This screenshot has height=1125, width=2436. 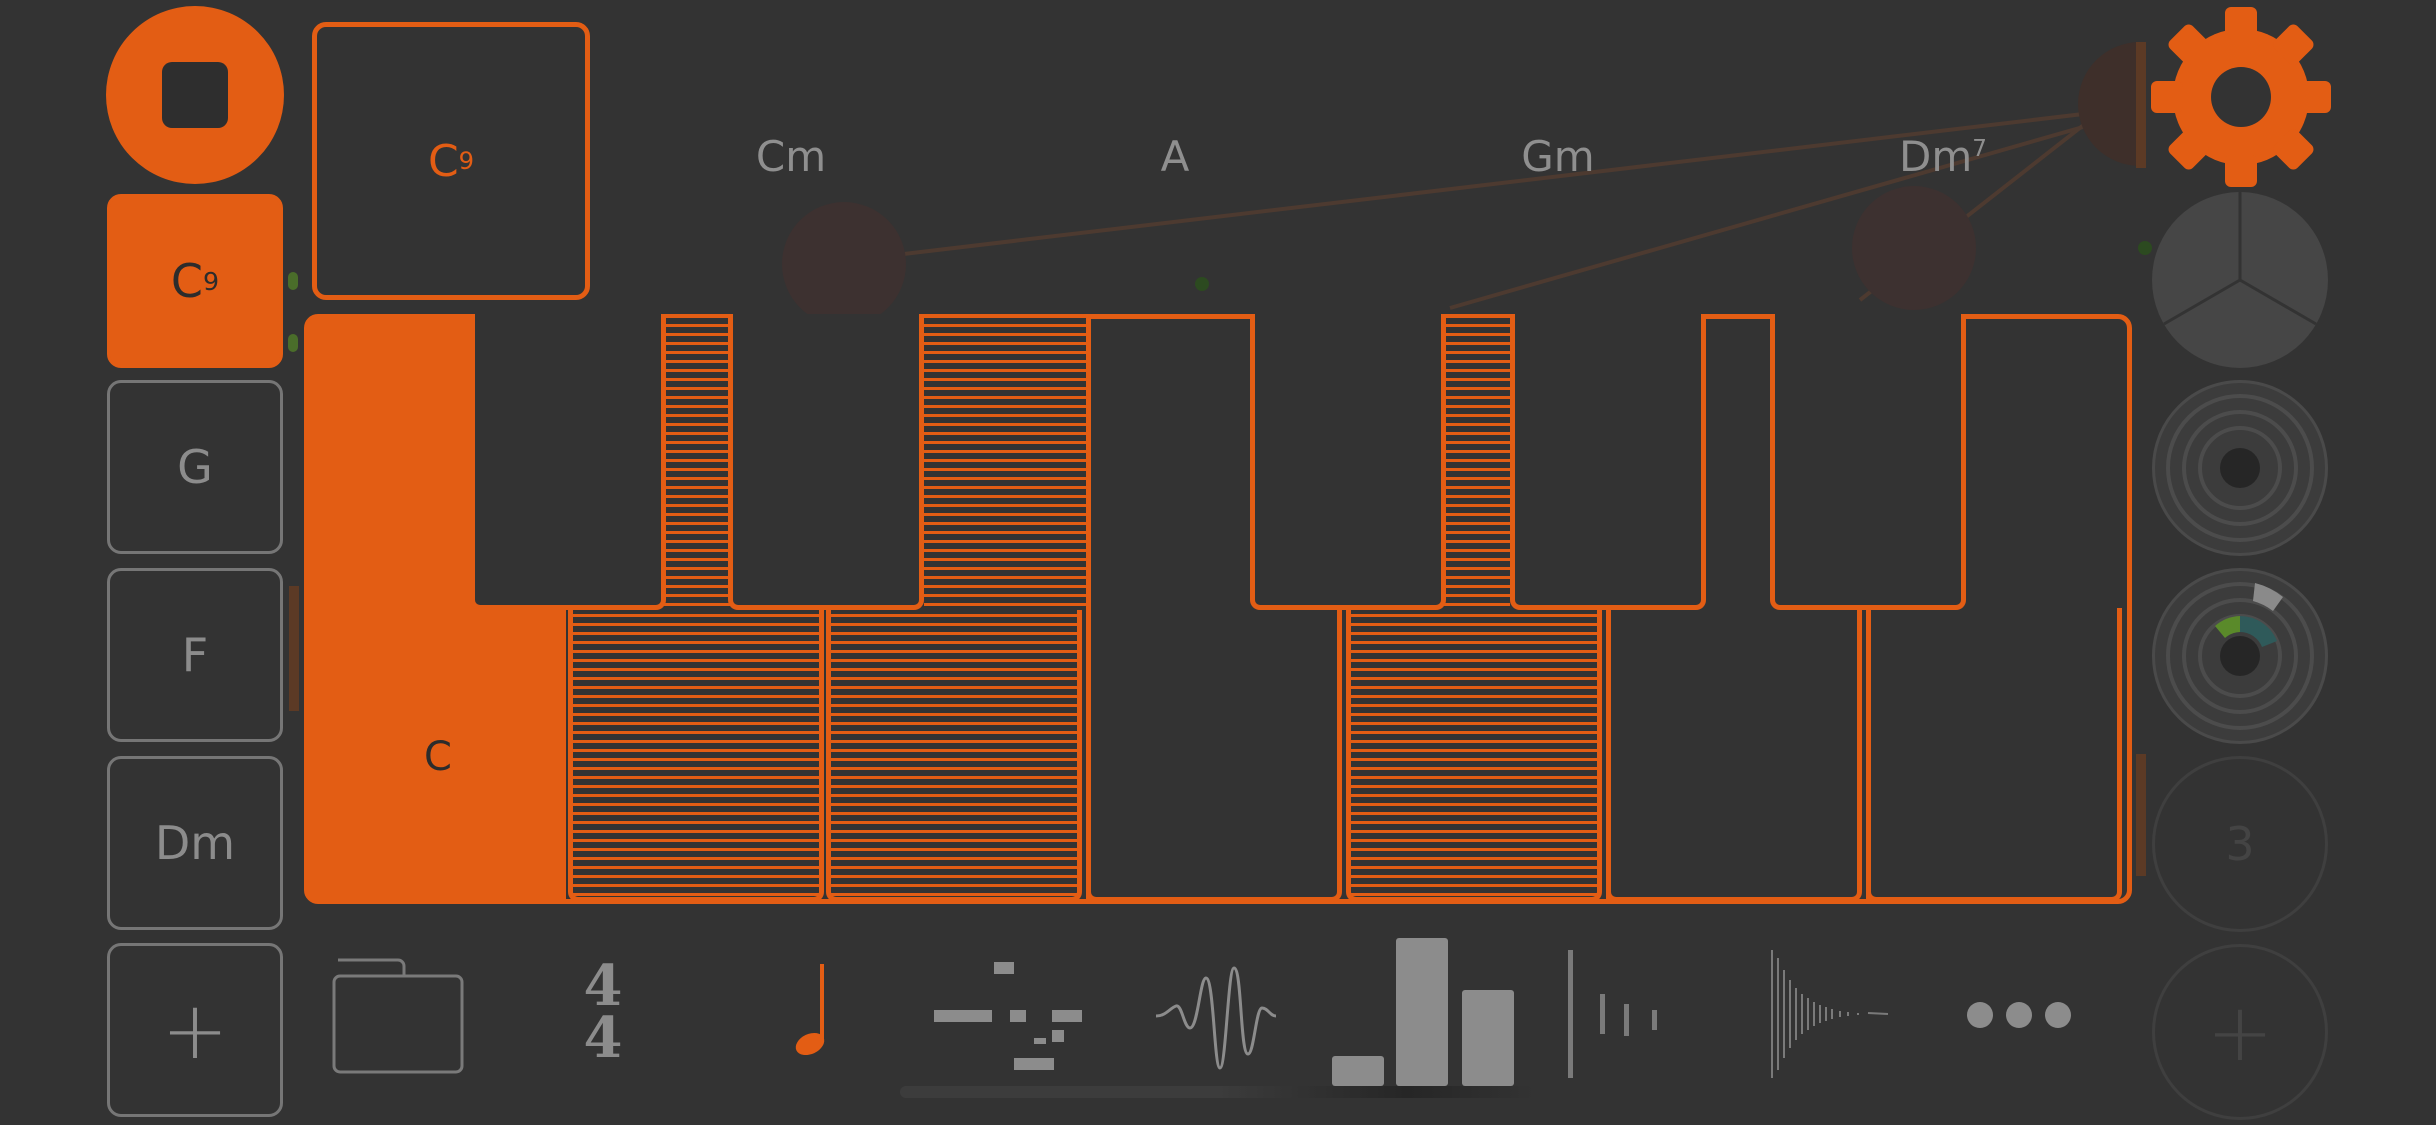 I want to click on radial-active-icon, so click(x=2240, y=656).